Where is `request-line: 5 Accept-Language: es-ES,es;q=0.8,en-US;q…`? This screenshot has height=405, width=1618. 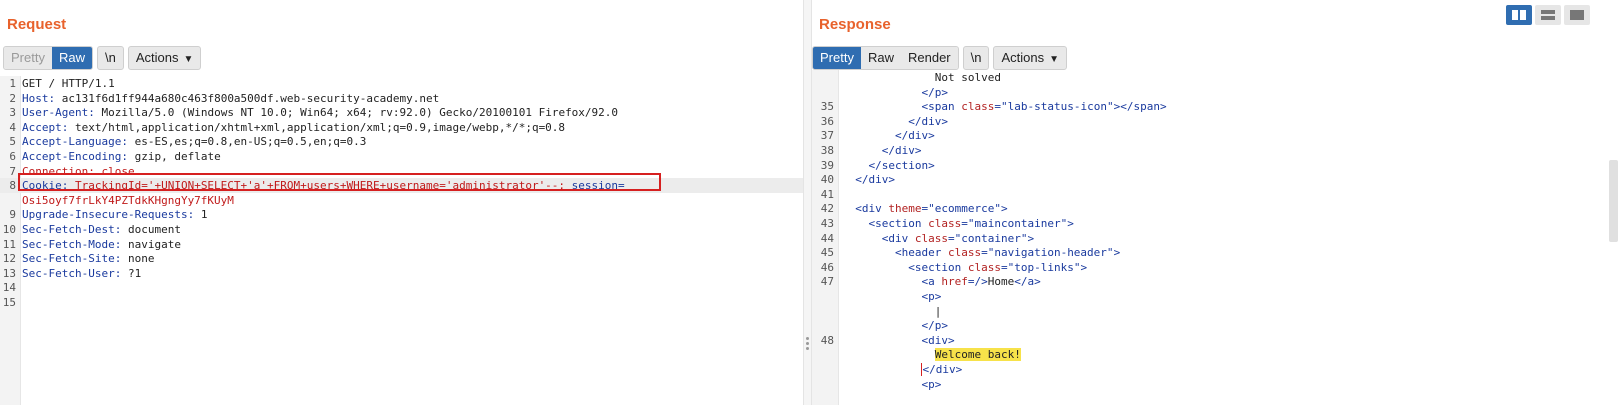 request-line: 5 Accept-Language: es-ES,es;q=0.8,en-US;q… is located at coordinates (401, 141).